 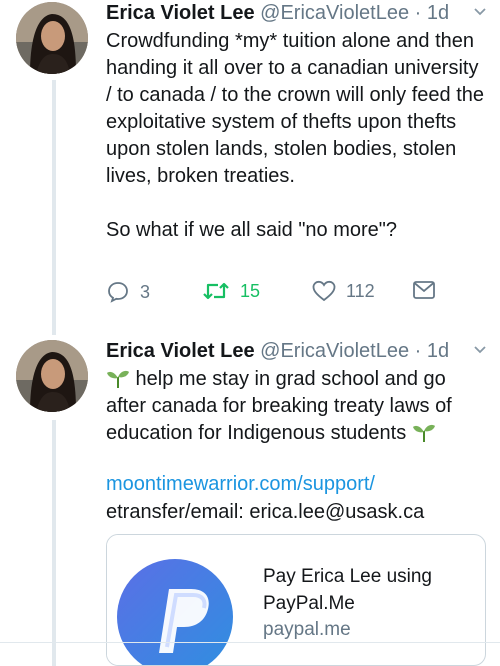 I want to click on tweet-actions: 3 15 112, so click(x=271, y=295).